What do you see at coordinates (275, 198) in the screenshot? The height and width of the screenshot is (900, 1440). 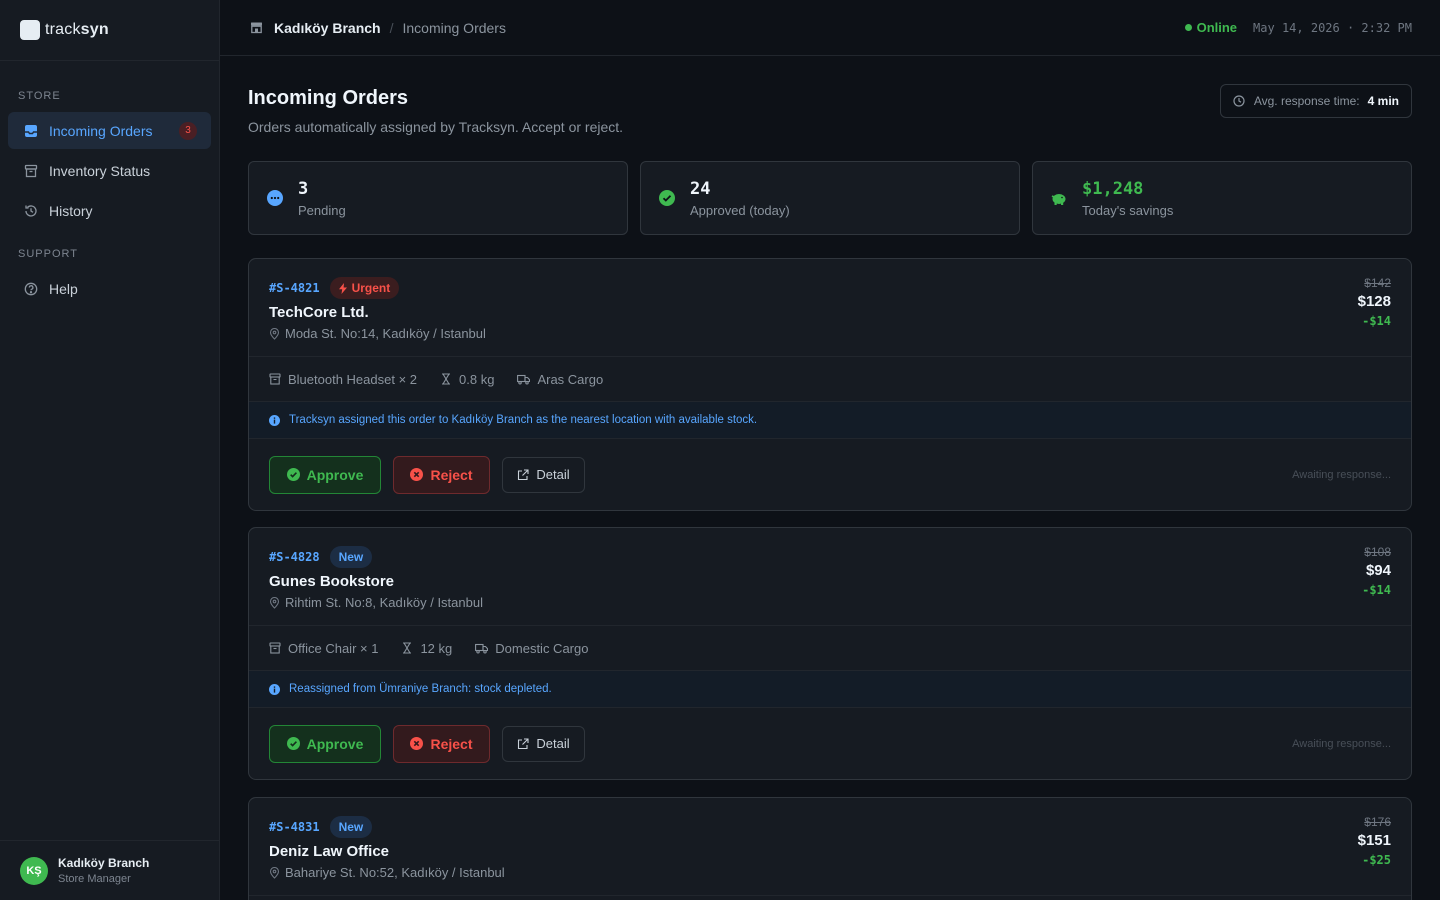 I see `clock-dots-icon` at bounding box center [275, 198].